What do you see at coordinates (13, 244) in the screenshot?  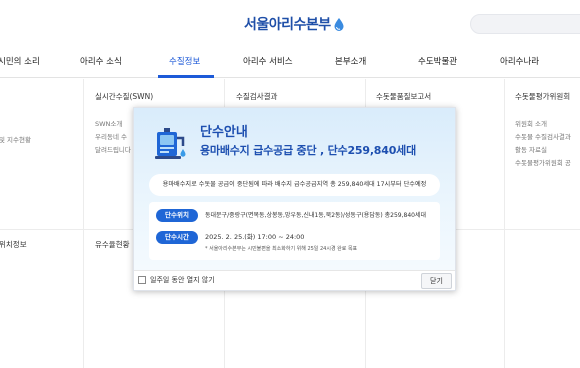 I see `menu-head-location: 위치정보` at bounding box center [13, 244].